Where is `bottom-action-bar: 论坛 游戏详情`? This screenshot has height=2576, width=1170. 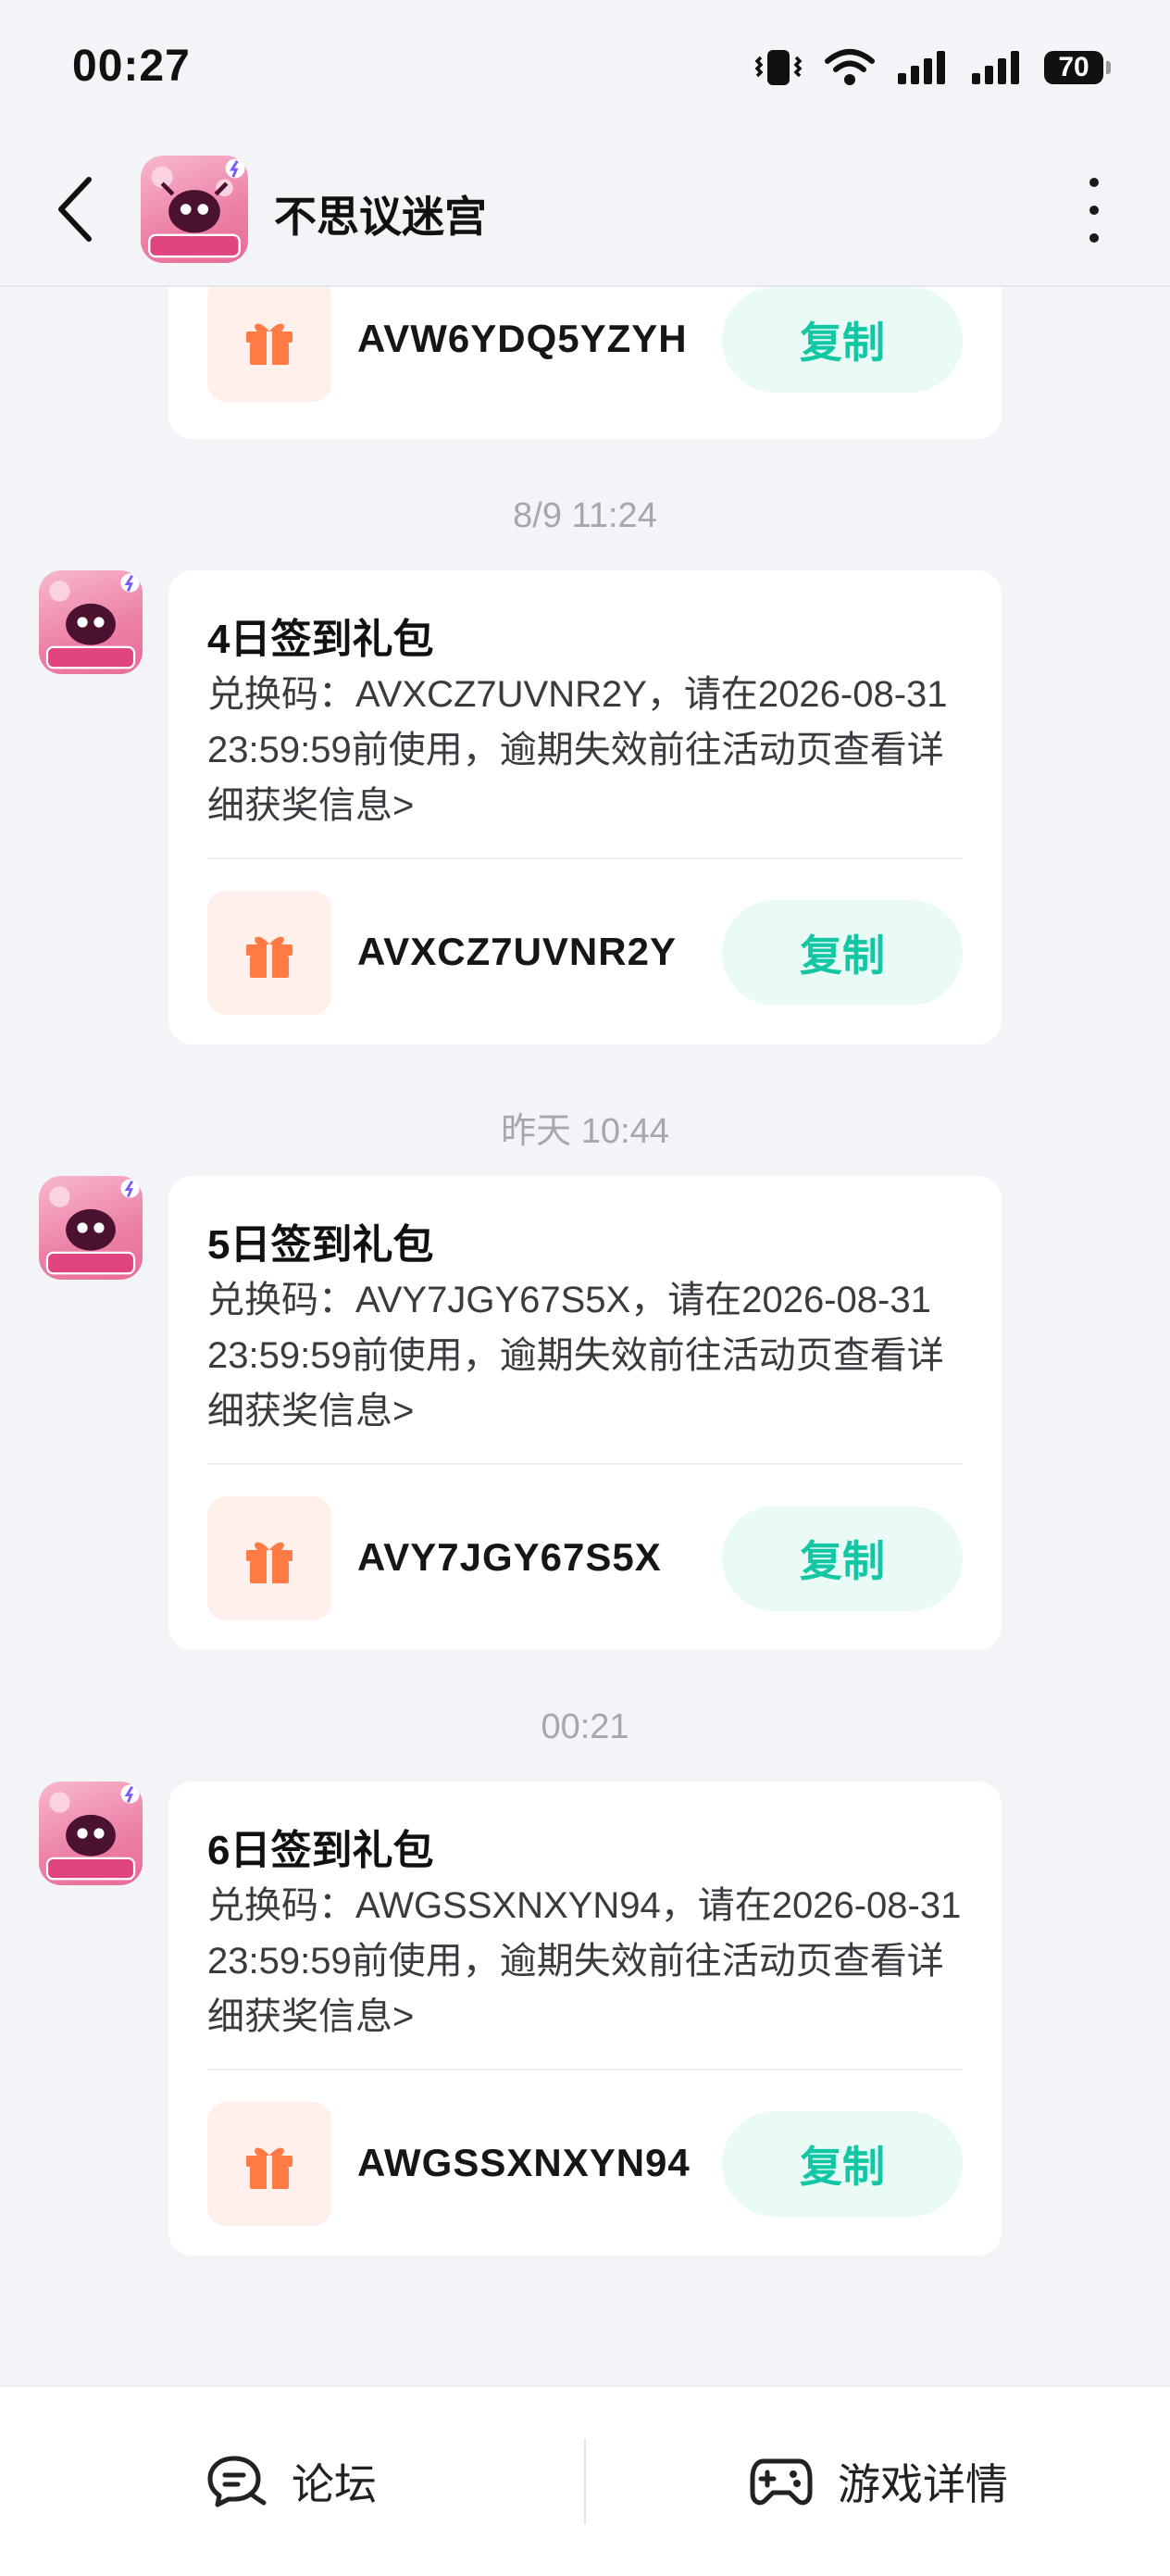 bottom-action-bar: 论坛 游戏详情 is located at coordinates (585, 2480).